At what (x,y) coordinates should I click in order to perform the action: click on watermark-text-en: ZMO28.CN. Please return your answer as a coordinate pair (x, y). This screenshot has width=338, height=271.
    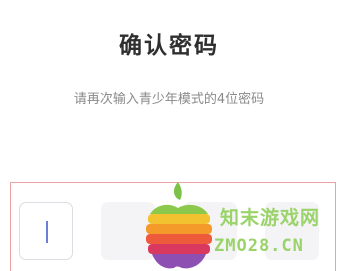
    Looking at the image, I should click on (259, 246).